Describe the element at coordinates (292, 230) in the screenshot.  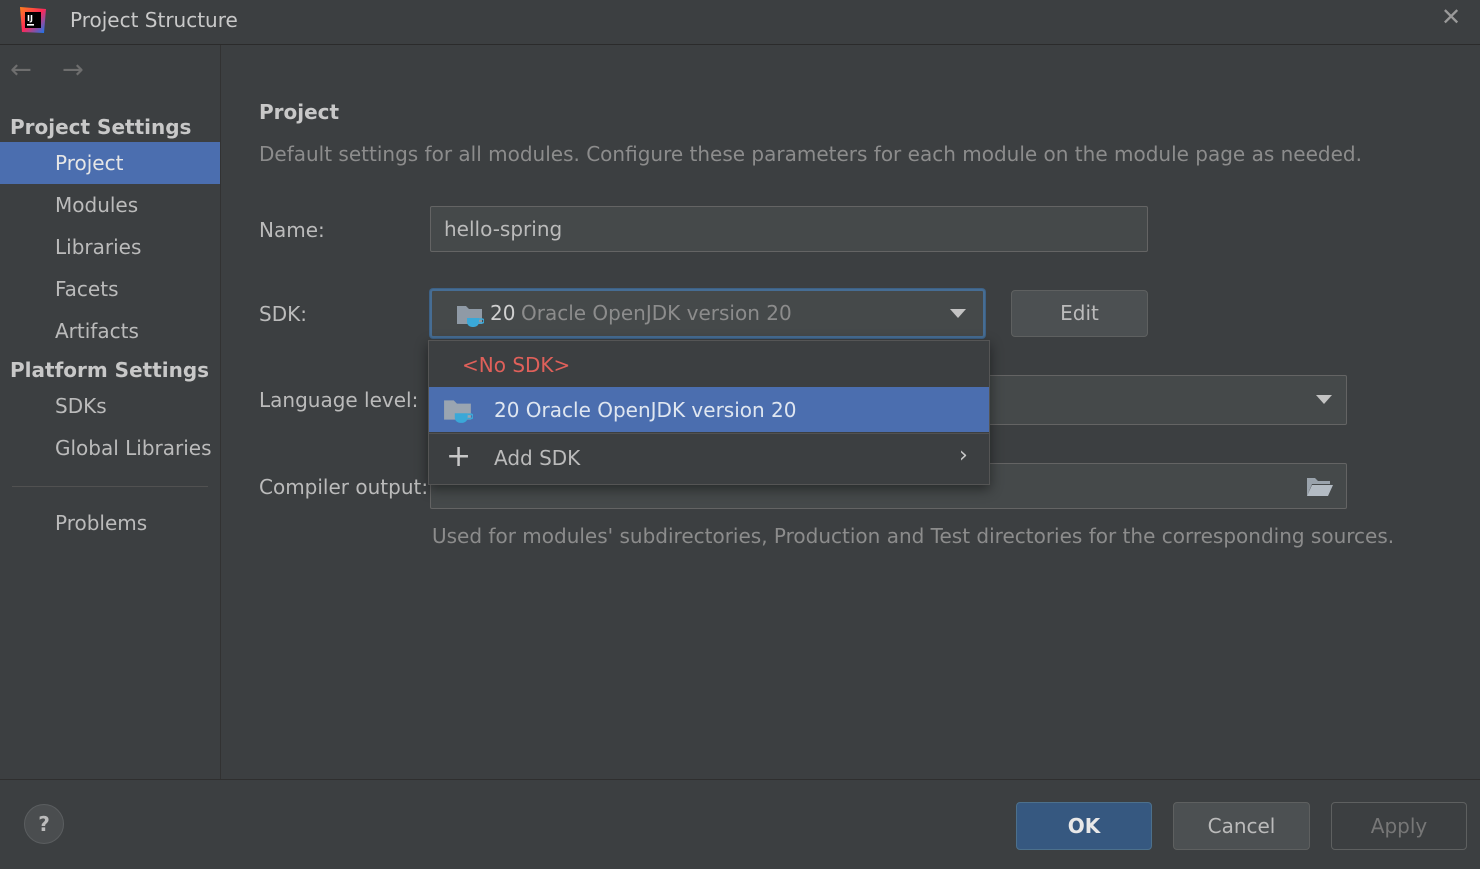
I see `name-label: Name:` at that location.